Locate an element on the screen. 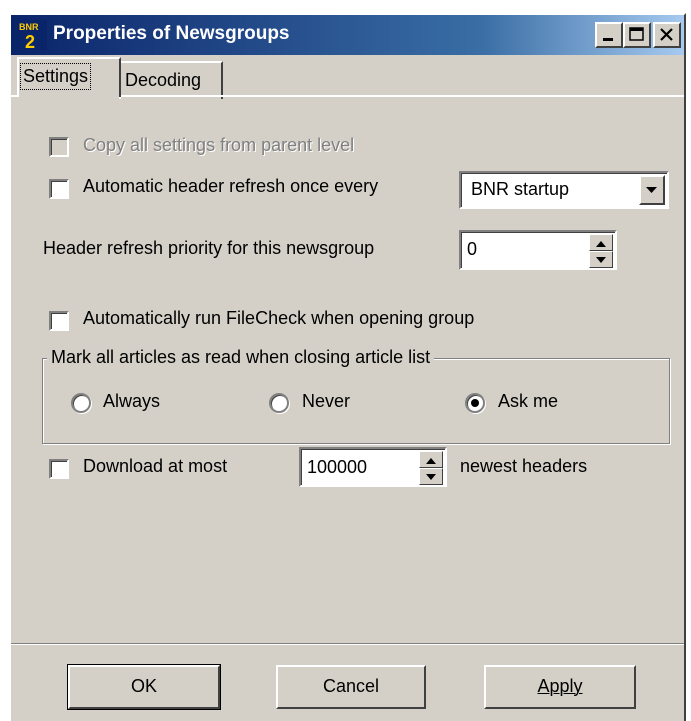 Image resolution: width=691 pixels, height=721 pixels. tab-settings-label: Settings is located at coordinates (55, 76).